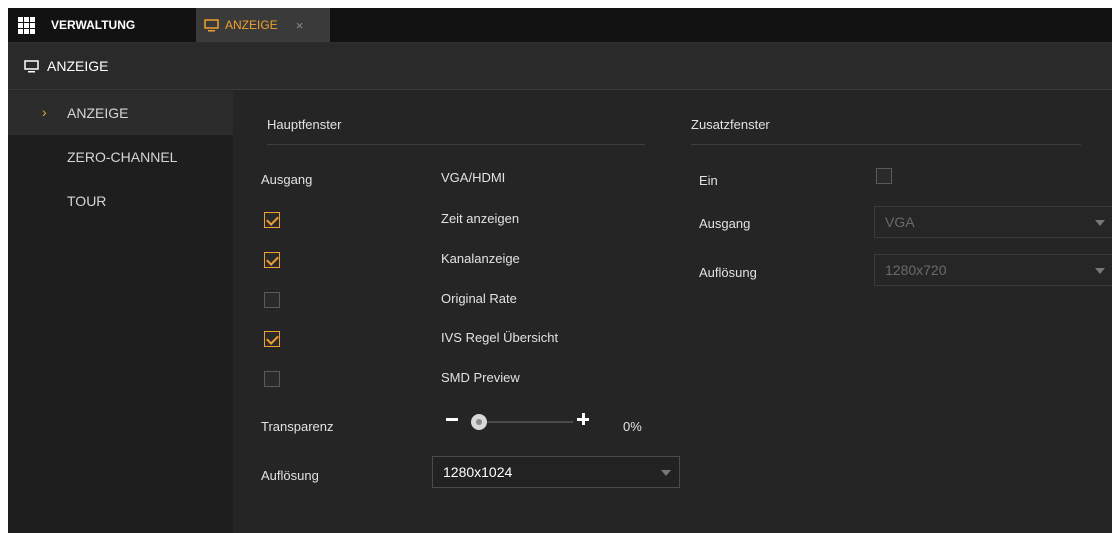 This screenshot has height=533, width=1112. I want to click on option-label: Original Rate, so click(479, 298).